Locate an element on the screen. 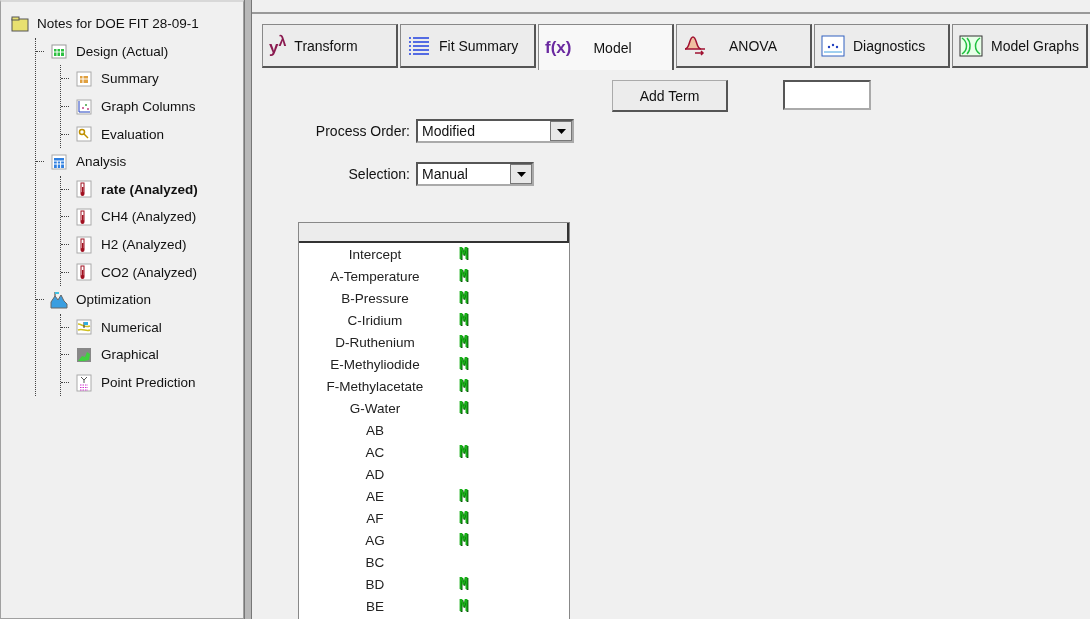  term-name: B-Pressure is located at coordinates (375, 298).